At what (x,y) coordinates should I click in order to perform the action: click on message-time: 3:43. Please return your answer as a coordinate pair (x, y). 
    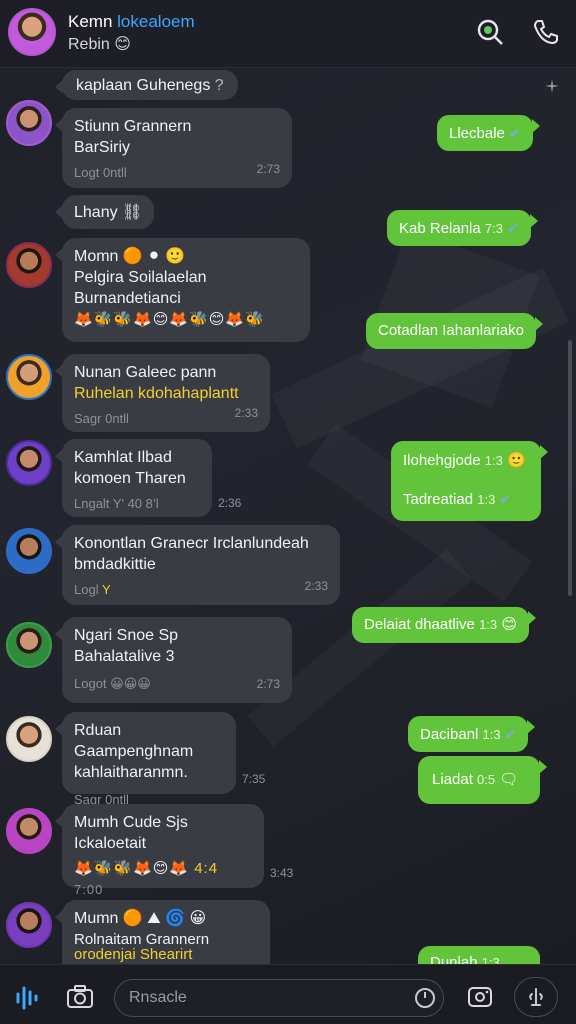
    Looking at the image, I should click on (282, 873).